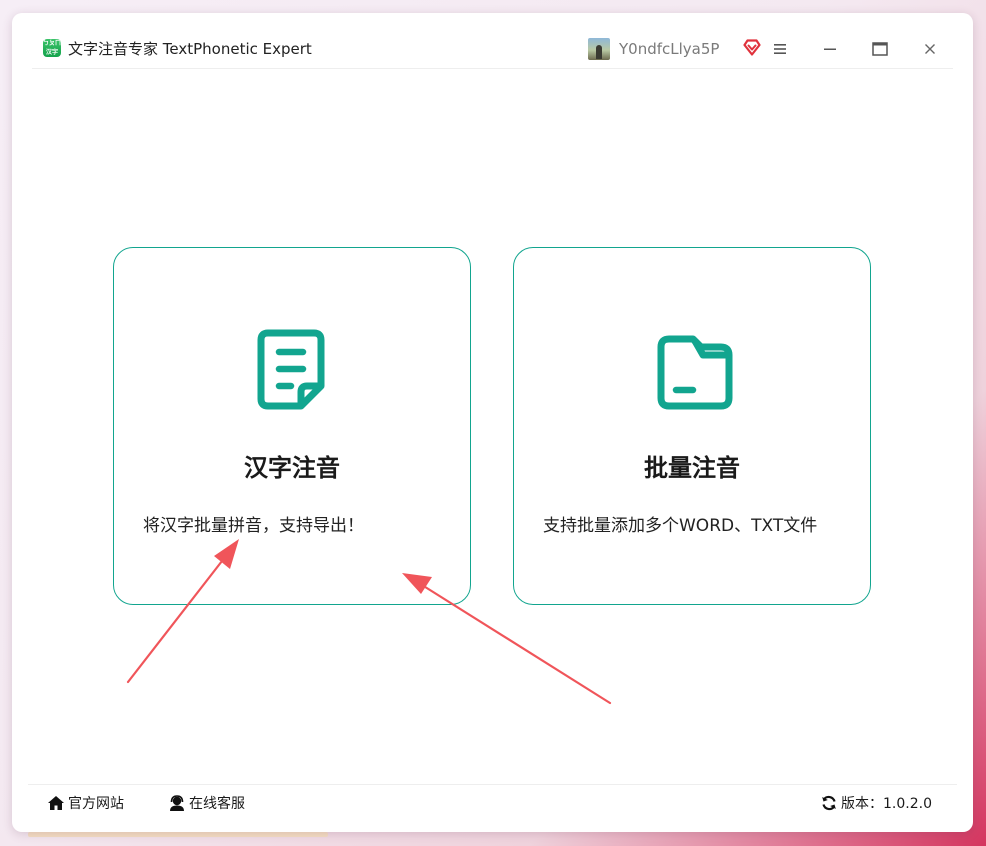 The image size is (986, 846). Describe the element at coordinates (190, 49) in the screenshot. I see `window-title: 文字注音专家 TextPhonetic Expert` at that location.